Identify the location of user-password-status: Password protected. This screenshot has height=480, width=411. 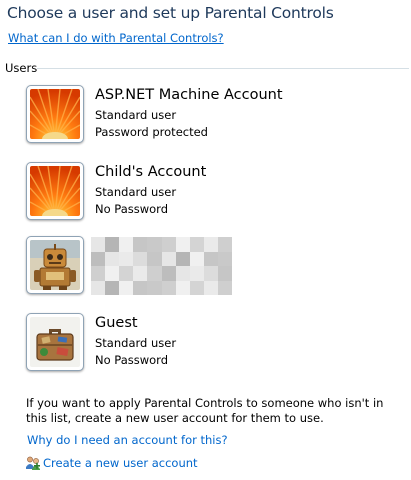
(151, 132).